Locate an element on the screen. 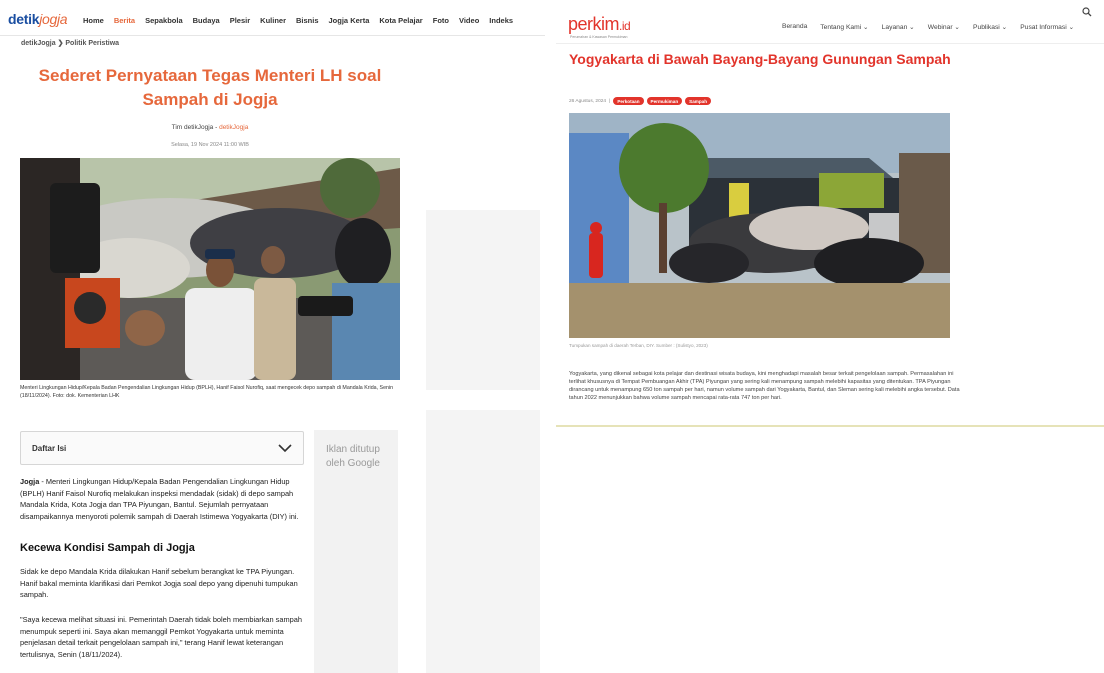 This screenshot has height=673, width=1104. detik-logo: detikjogja is located at coordinates (38, 19).